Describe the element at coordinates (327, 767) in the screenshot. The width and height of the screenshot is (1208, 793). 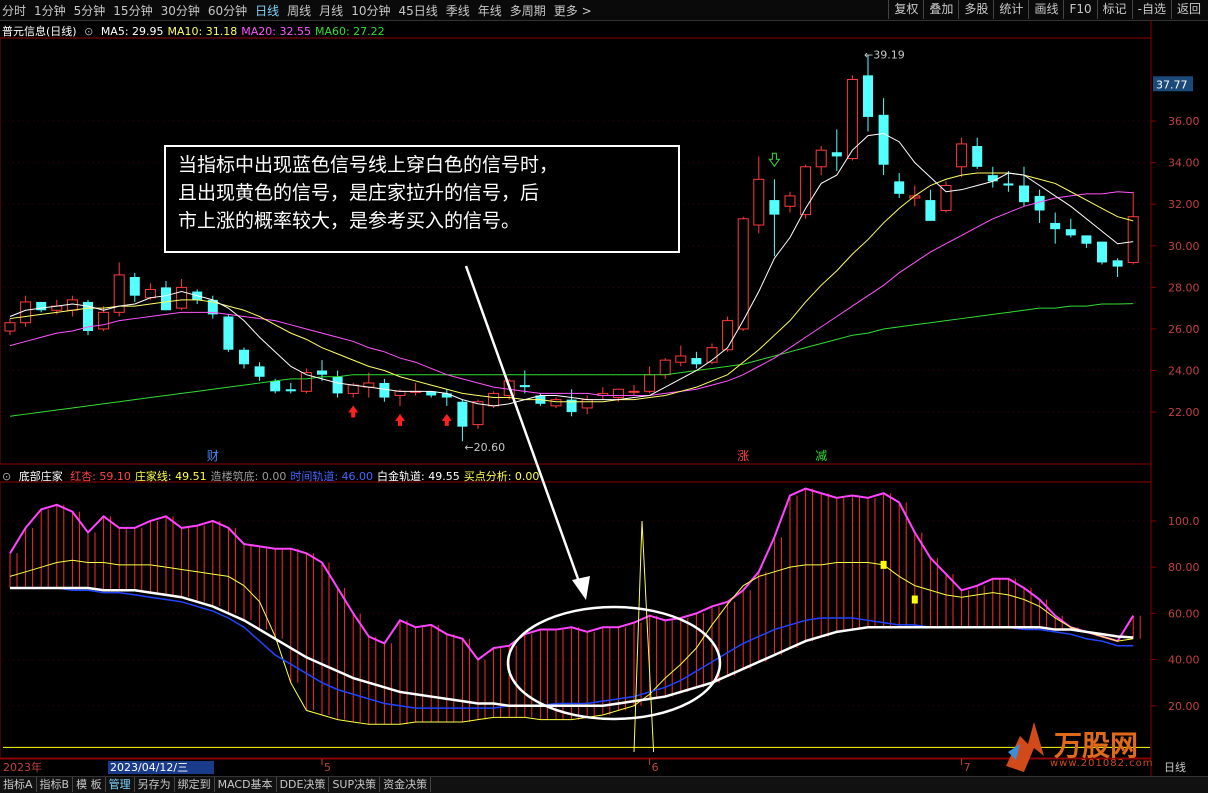
I see `x-month-label: 5` at that location.